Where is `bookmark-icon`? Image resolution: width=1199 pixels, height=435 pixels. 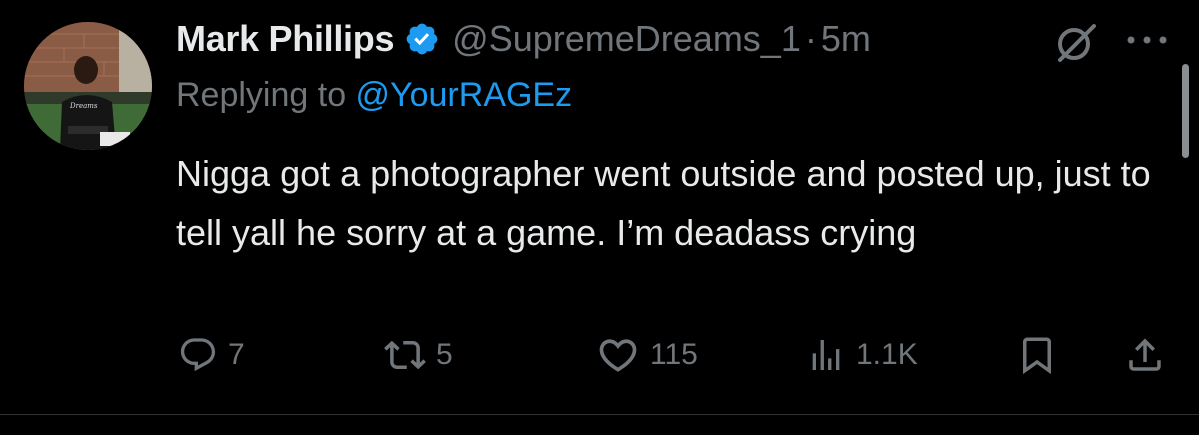 bookmark-icon is located at coordinates (1037, 356).